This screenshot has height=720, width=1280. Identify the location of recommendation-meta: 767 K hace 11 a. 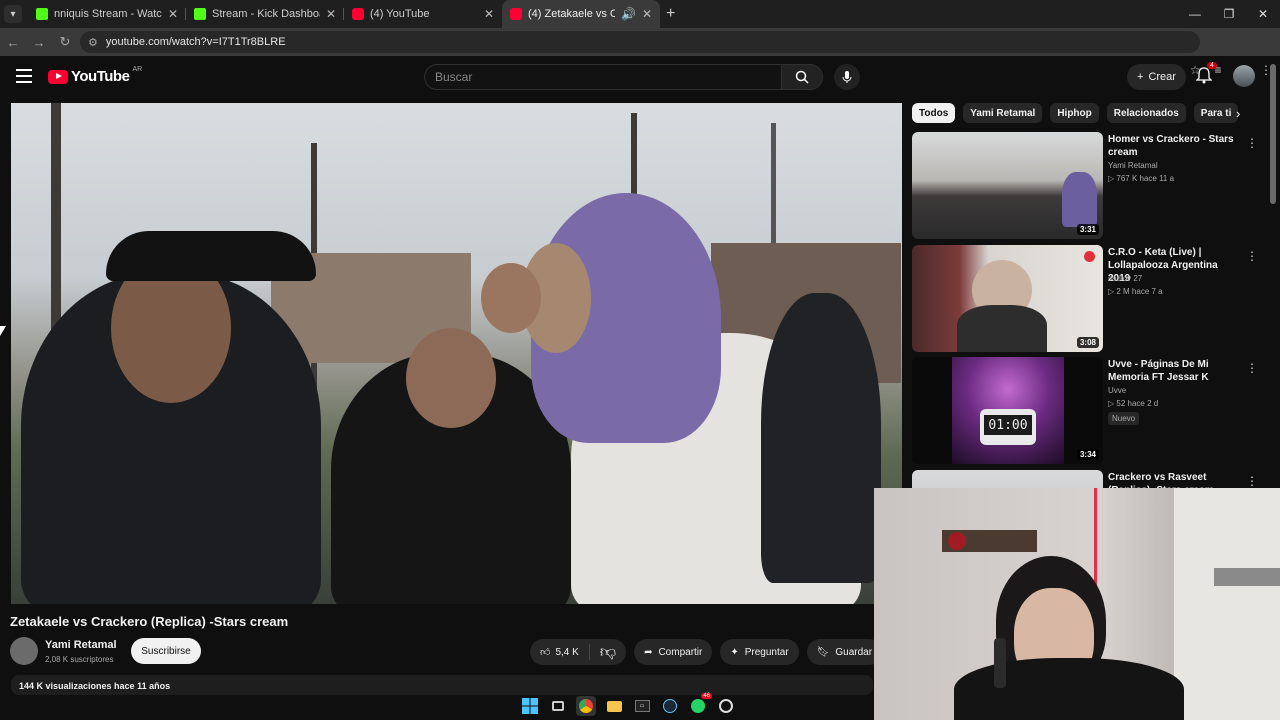
(1145, 178).